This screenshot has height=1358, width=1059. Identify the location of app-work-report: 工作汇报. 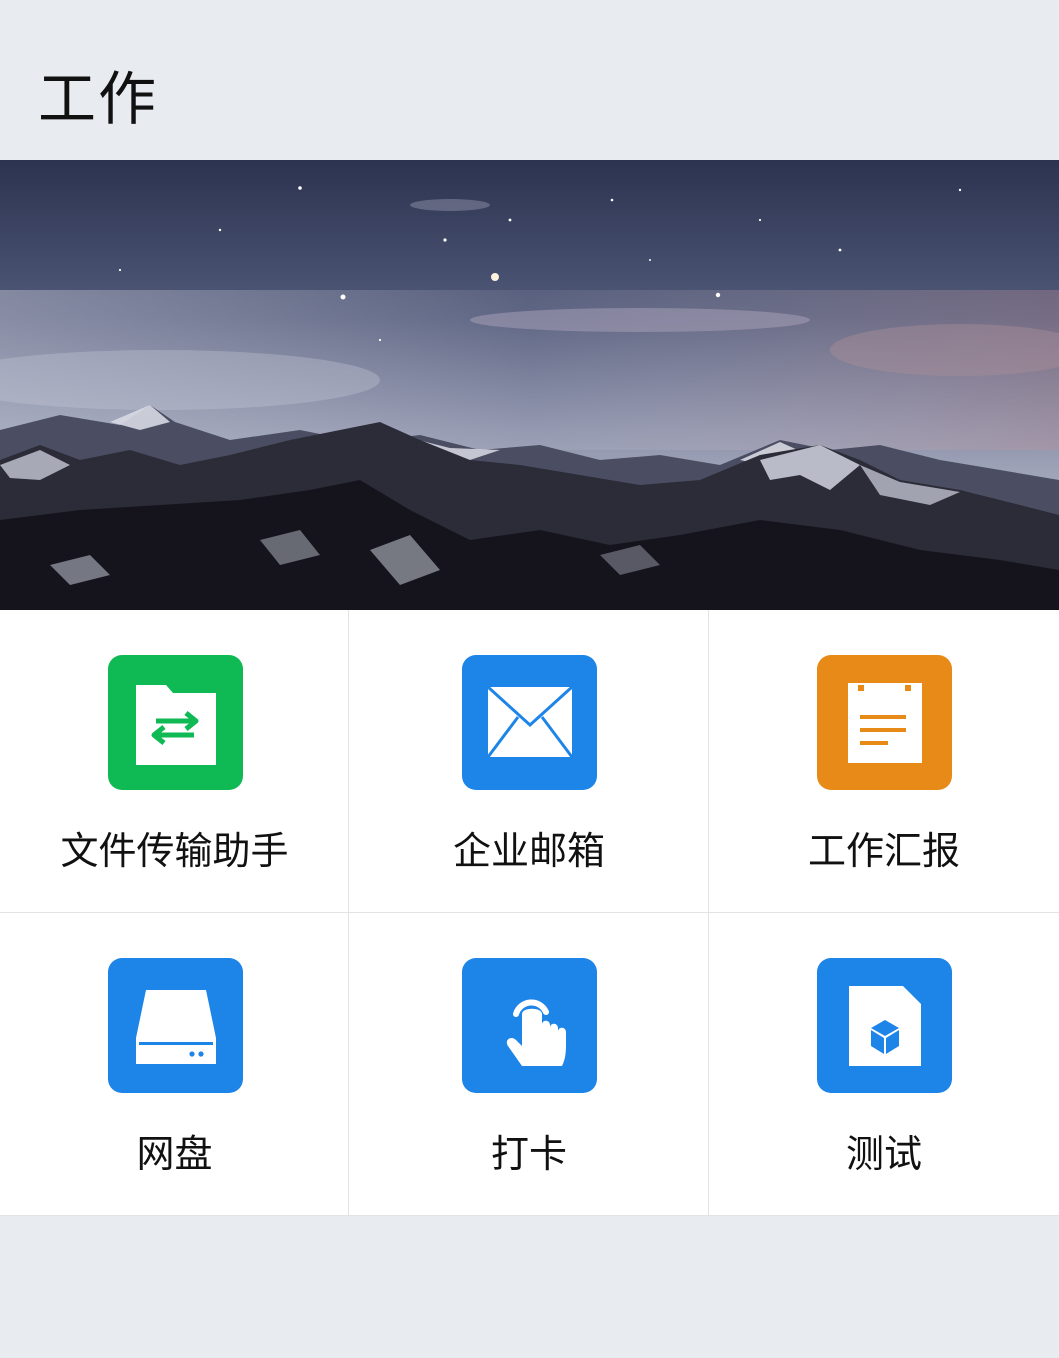
(884, 761).